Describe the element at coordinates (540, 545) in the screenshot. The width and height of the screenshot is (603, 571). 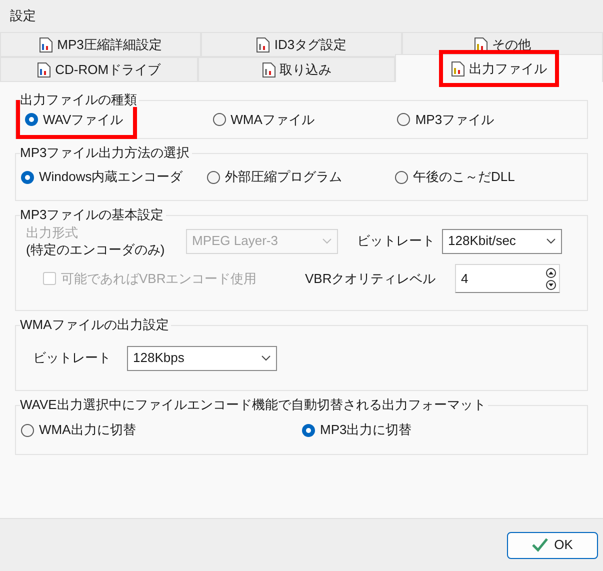
I see `checkmark-icon` at that location.